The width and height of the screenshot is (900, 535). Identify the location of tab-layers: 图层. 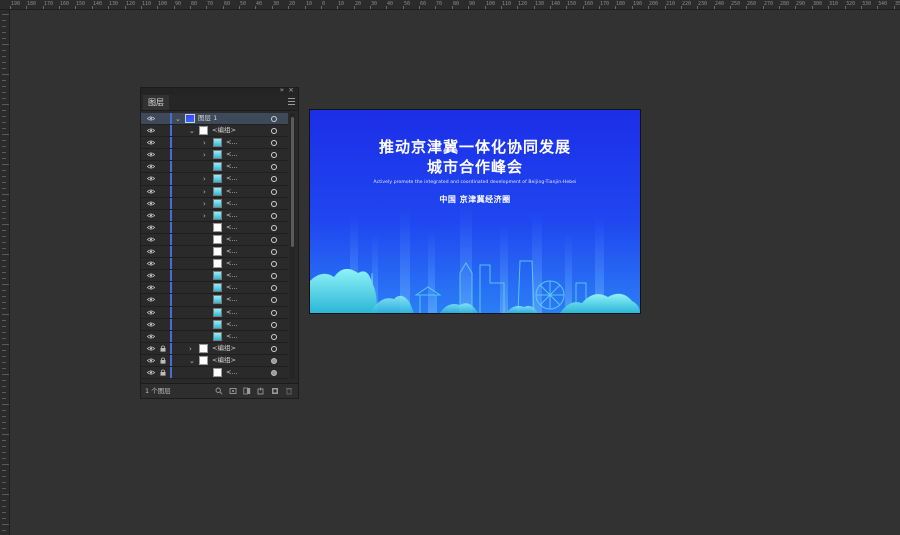
(156, 102).